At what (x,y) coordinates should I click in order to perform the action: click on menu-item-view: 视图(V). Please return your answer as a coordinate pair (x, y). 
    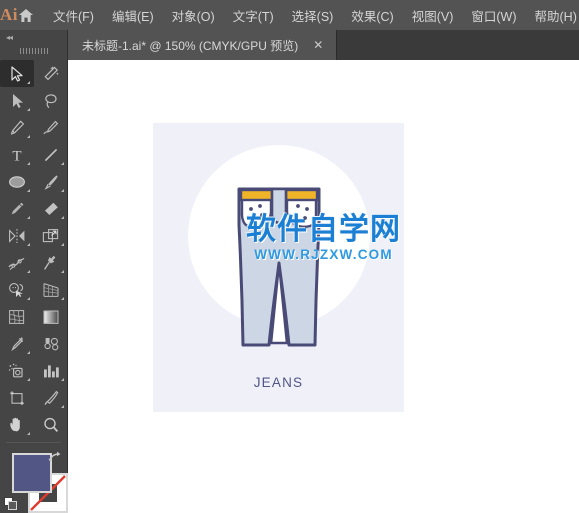
    Looking at the image, I should click on (433, 15).